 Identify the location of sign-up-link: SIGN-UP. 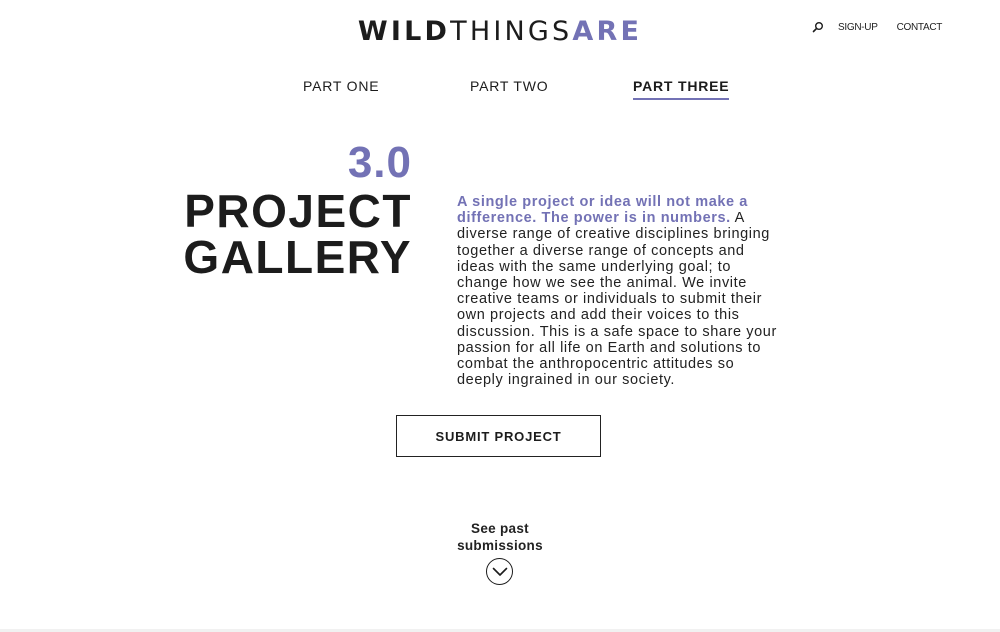
(858, 27).